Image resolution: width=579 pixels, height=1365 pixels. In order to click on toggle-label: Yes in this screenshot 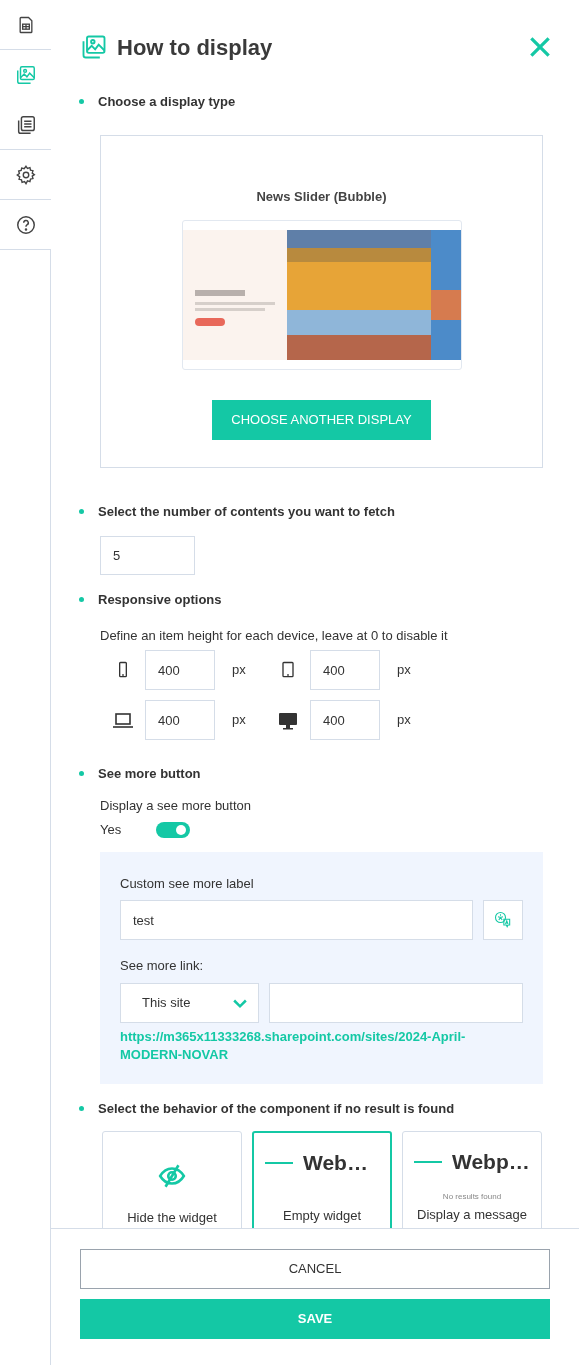, I will do `click(111, 830)`.